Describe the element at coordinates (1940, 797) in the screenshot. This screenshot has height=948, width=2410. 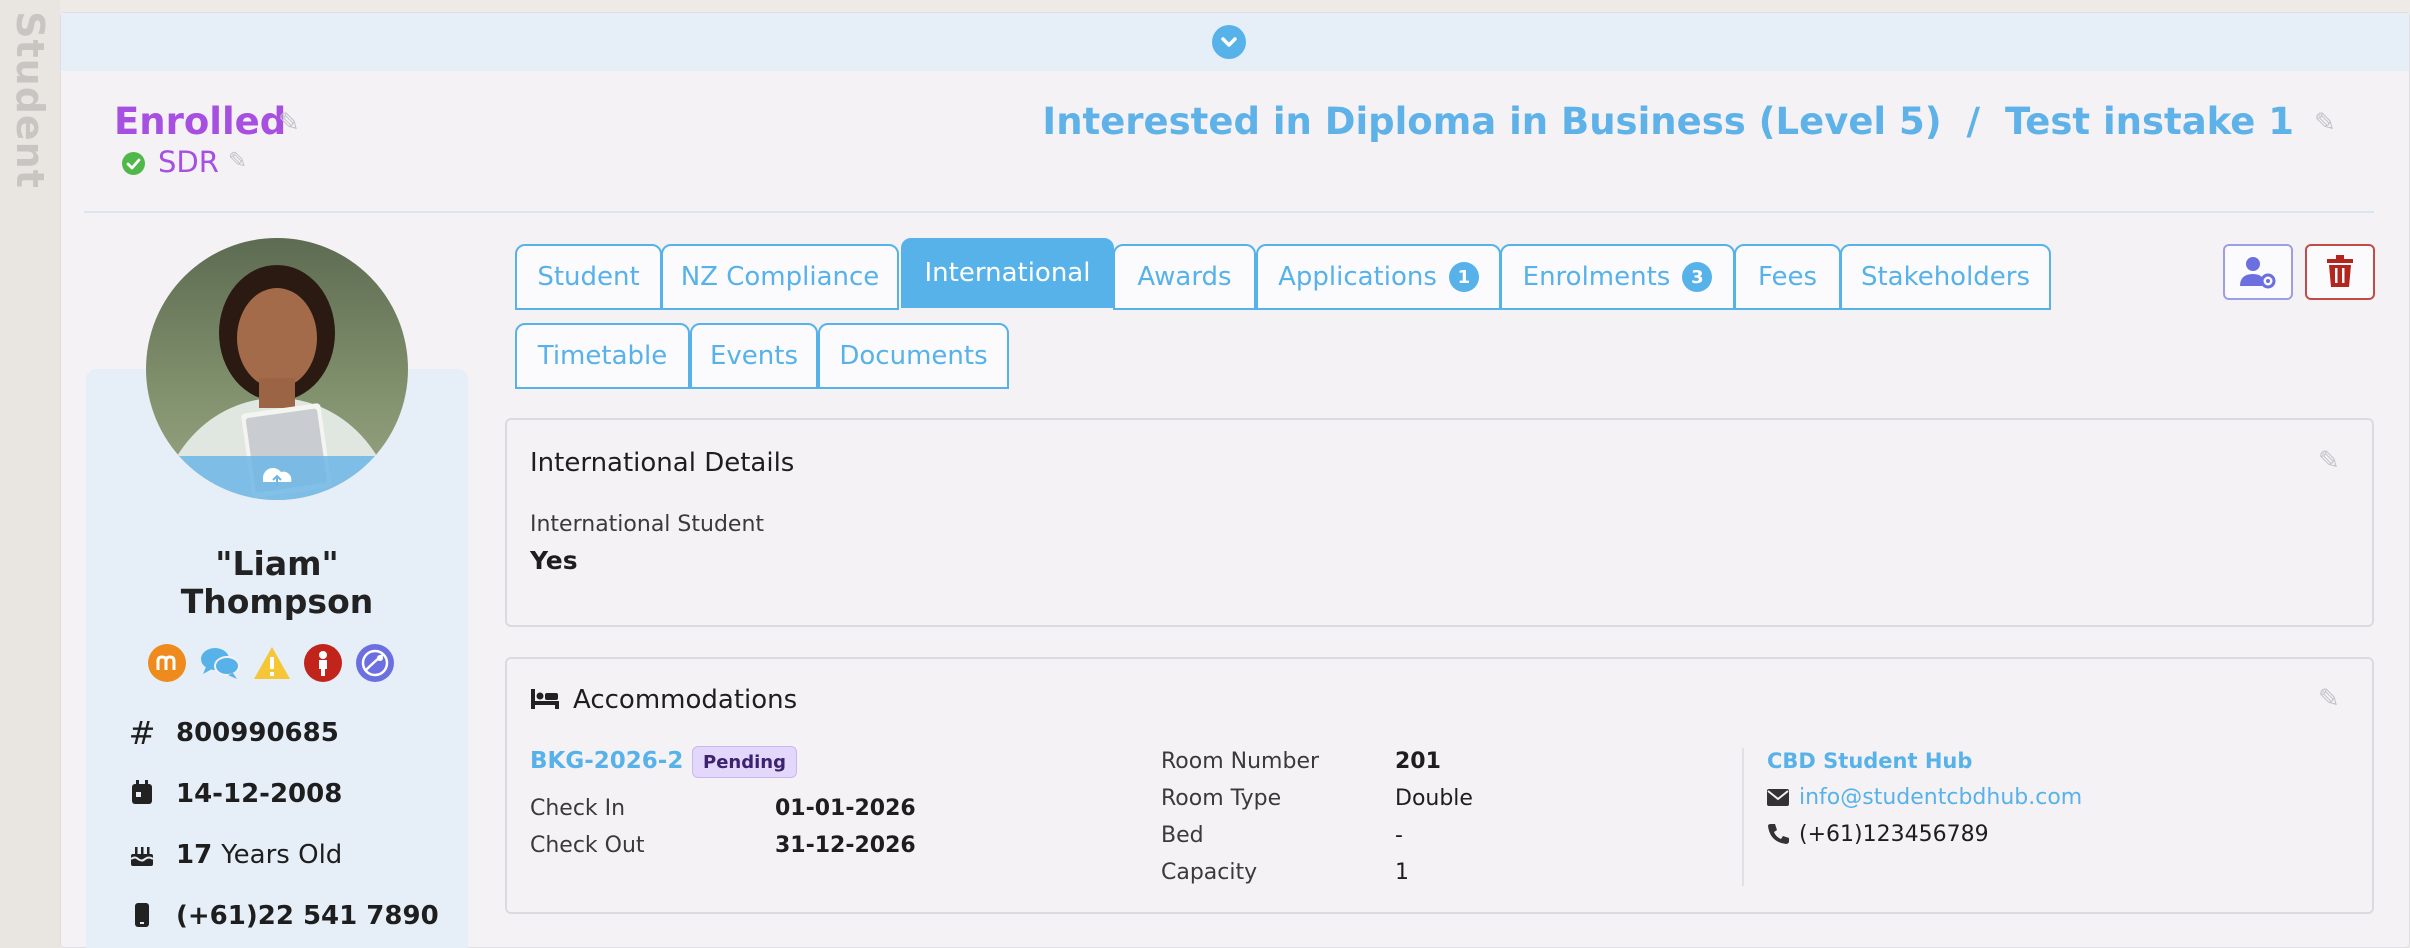
I see `provider-email-link: info@studentcbdhub.com` at that location.